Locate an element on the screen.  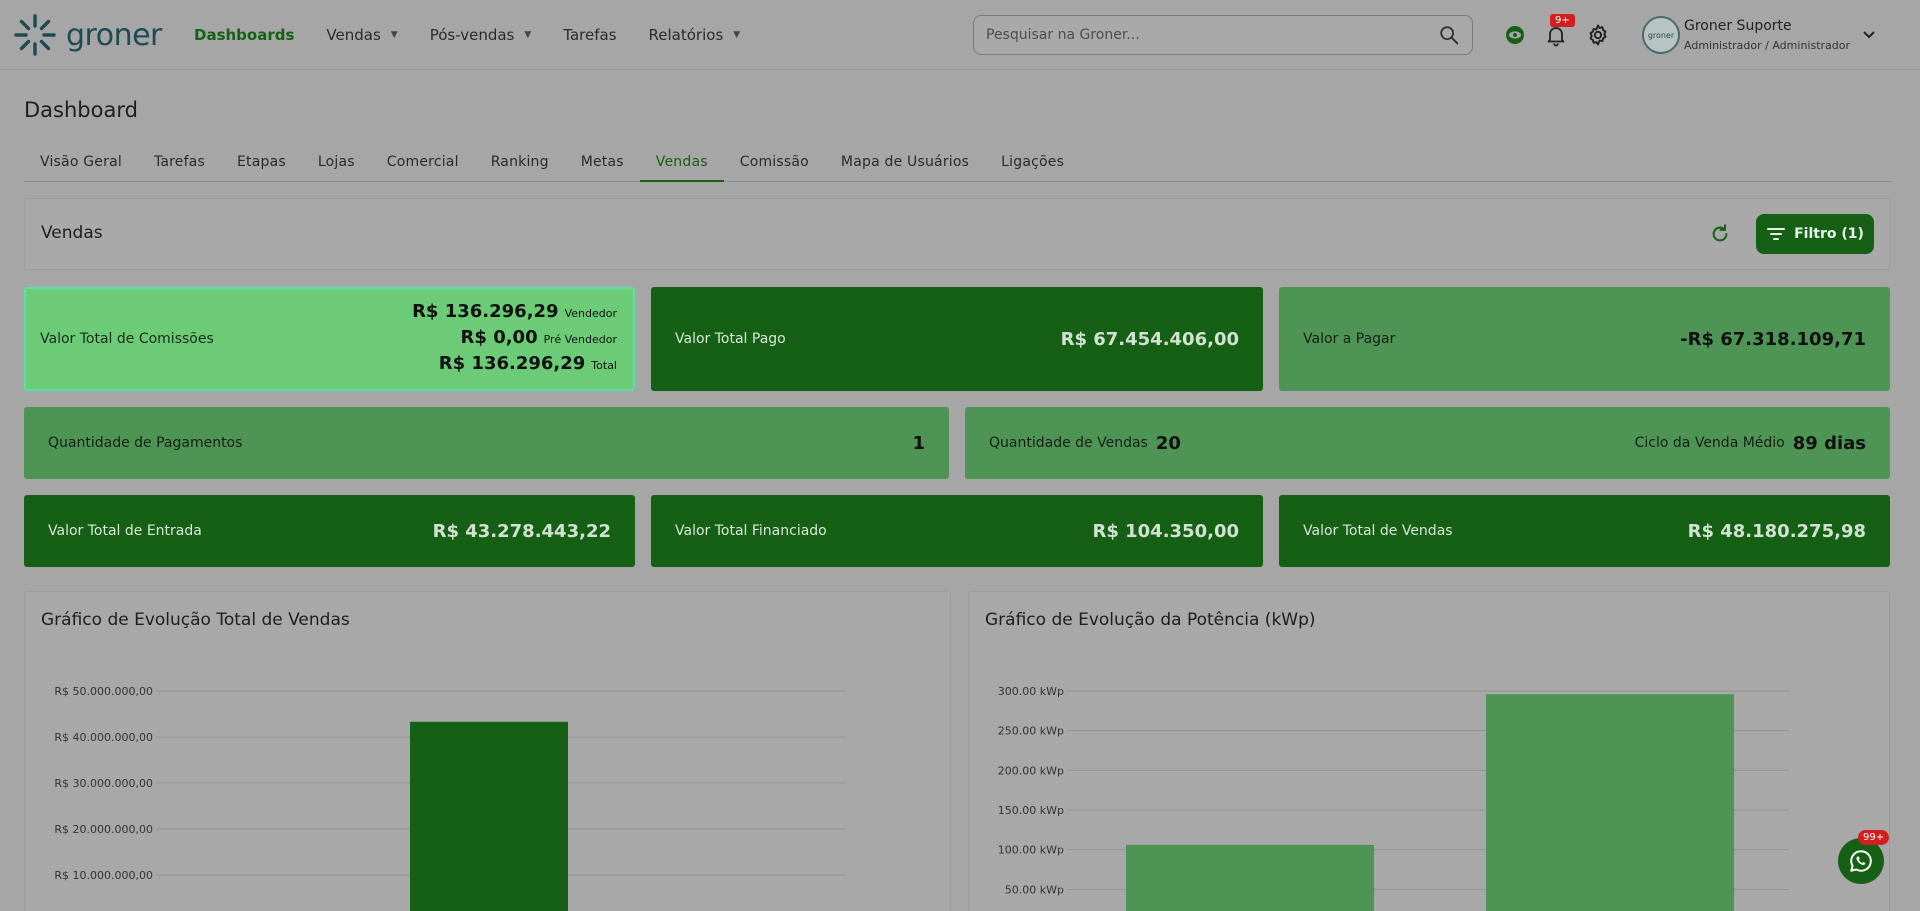
card-value: -R$ 67.318.109,71 is located at coordinates (1773, 339).